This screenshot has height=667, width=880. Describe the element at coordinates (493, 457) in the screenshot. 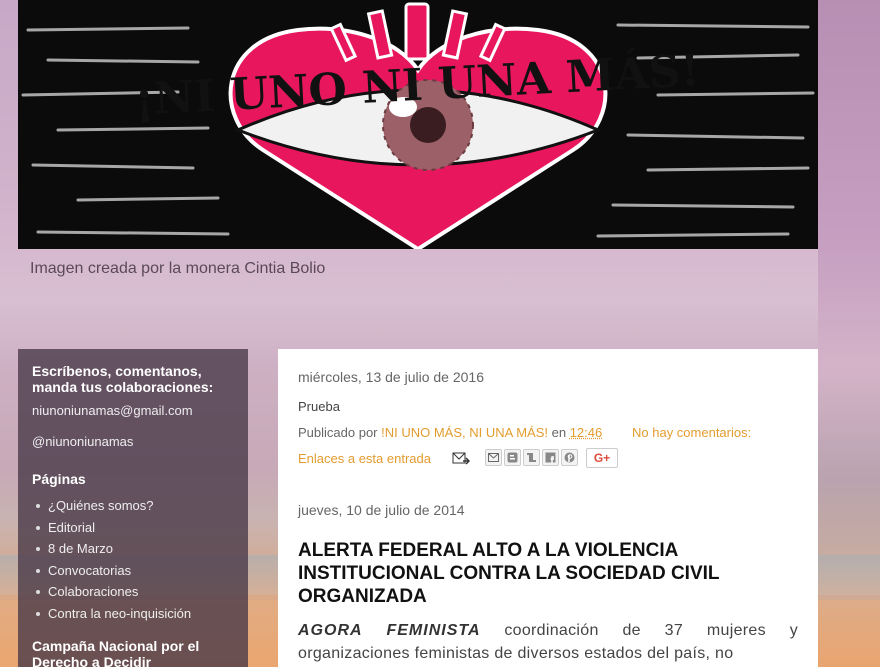

I see `email-icon` at that location.